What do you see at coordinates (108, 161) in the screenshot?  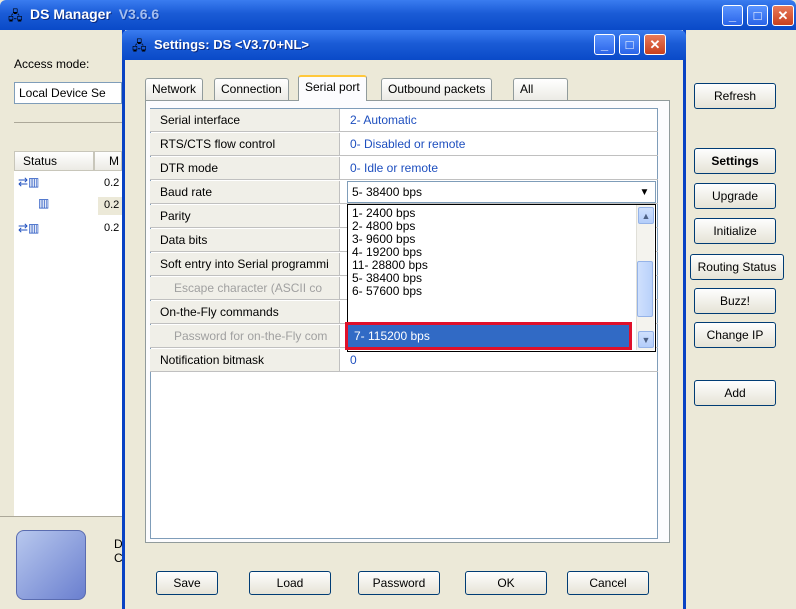 I see `list-header-mac: M` at bounding box center [108, 161].